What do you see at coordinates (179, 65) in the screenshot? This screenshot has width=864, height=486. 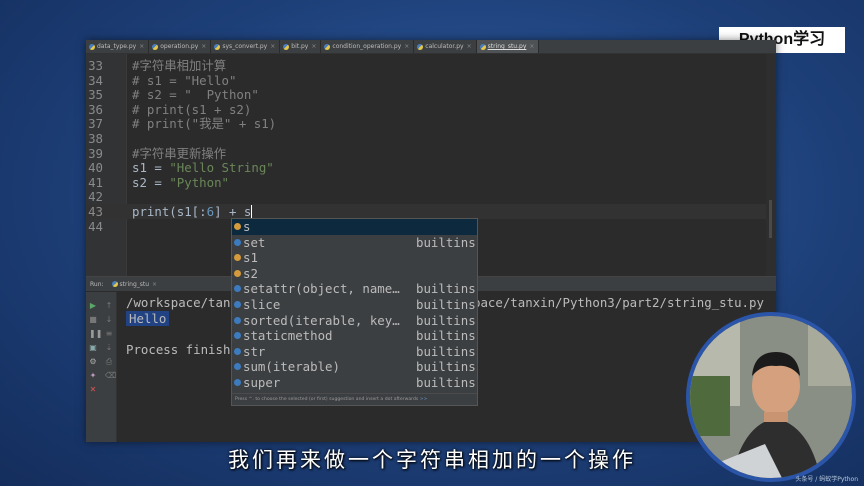 I see `code-text: #字符串相加计算` at bounding box center [179, 65].